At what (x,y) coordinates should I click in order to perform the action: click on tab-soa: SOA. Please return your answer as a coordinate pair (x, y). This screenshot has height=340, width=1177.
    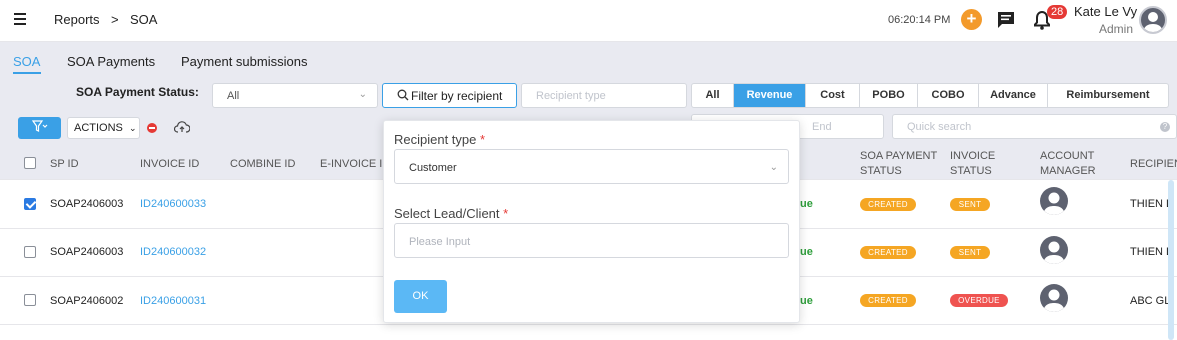
    Looking at the image, I should click on (26, 61).